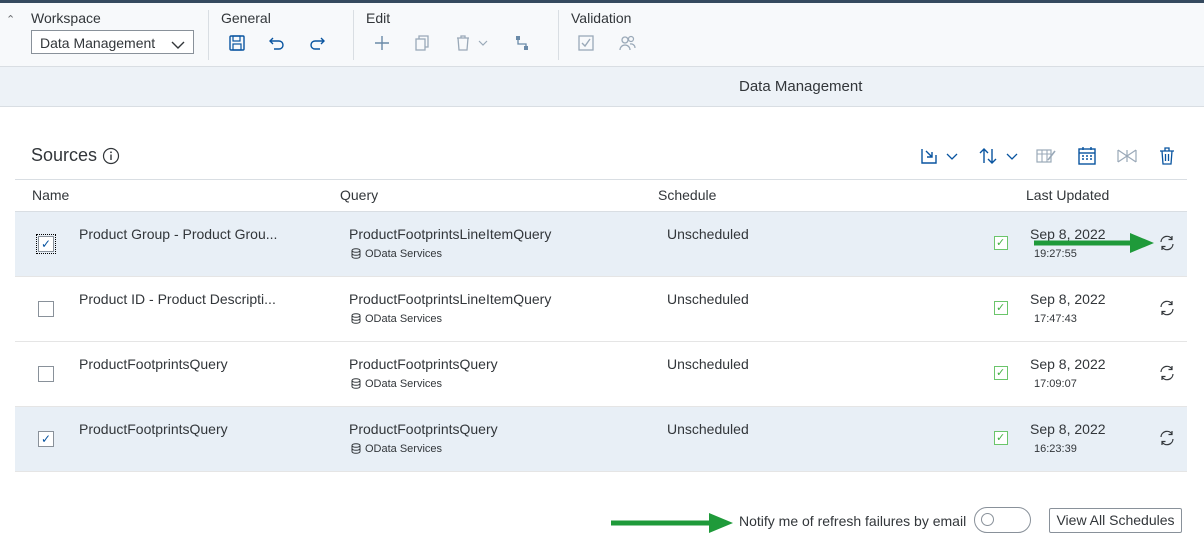 This screenshot has width=1204, height=543. Describe the element at coordinates (98, 43) in the screenshot. I see `workspace-select-value: Data Management` at that location.